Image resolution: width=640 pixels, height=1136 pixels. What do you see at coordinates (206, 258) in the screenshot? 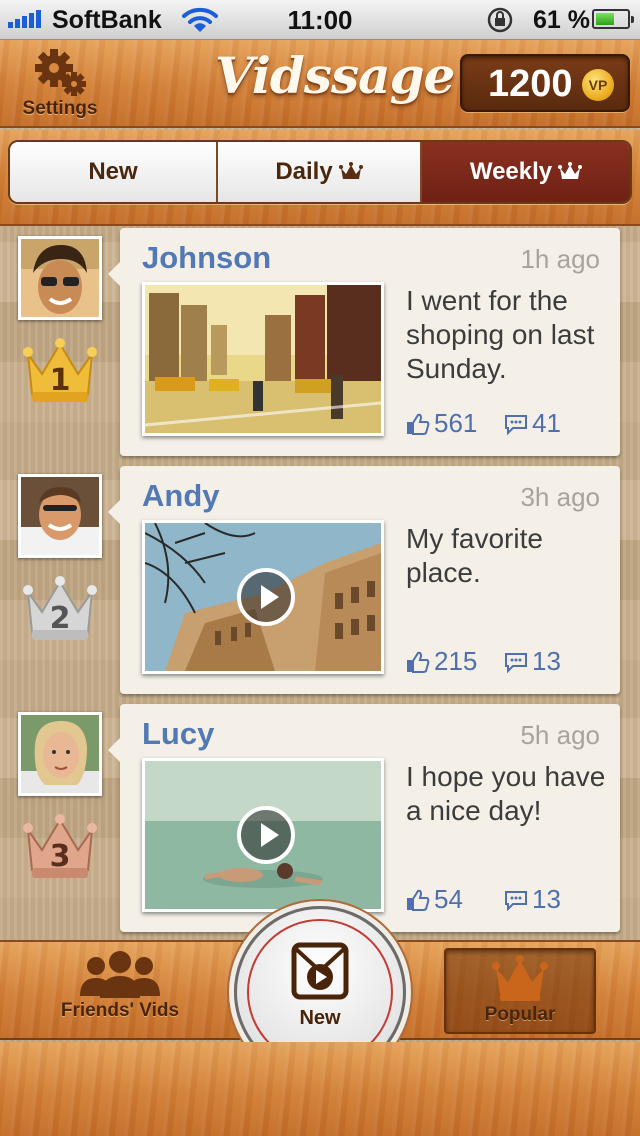
I see `author-name: Johnson` at bounding box center [206, 258].